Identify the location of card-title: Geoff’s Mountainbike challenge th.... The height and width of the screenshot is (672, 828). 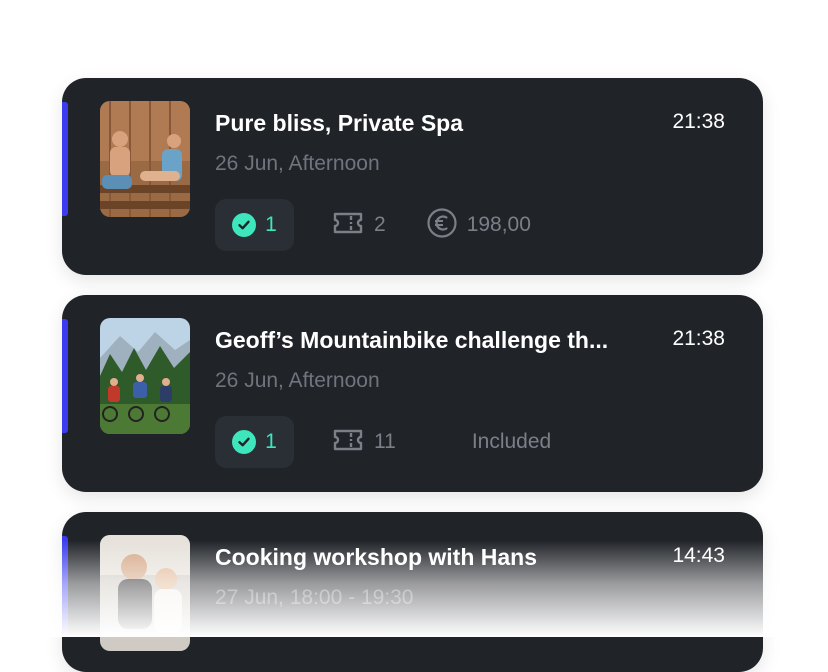
(412, 340).